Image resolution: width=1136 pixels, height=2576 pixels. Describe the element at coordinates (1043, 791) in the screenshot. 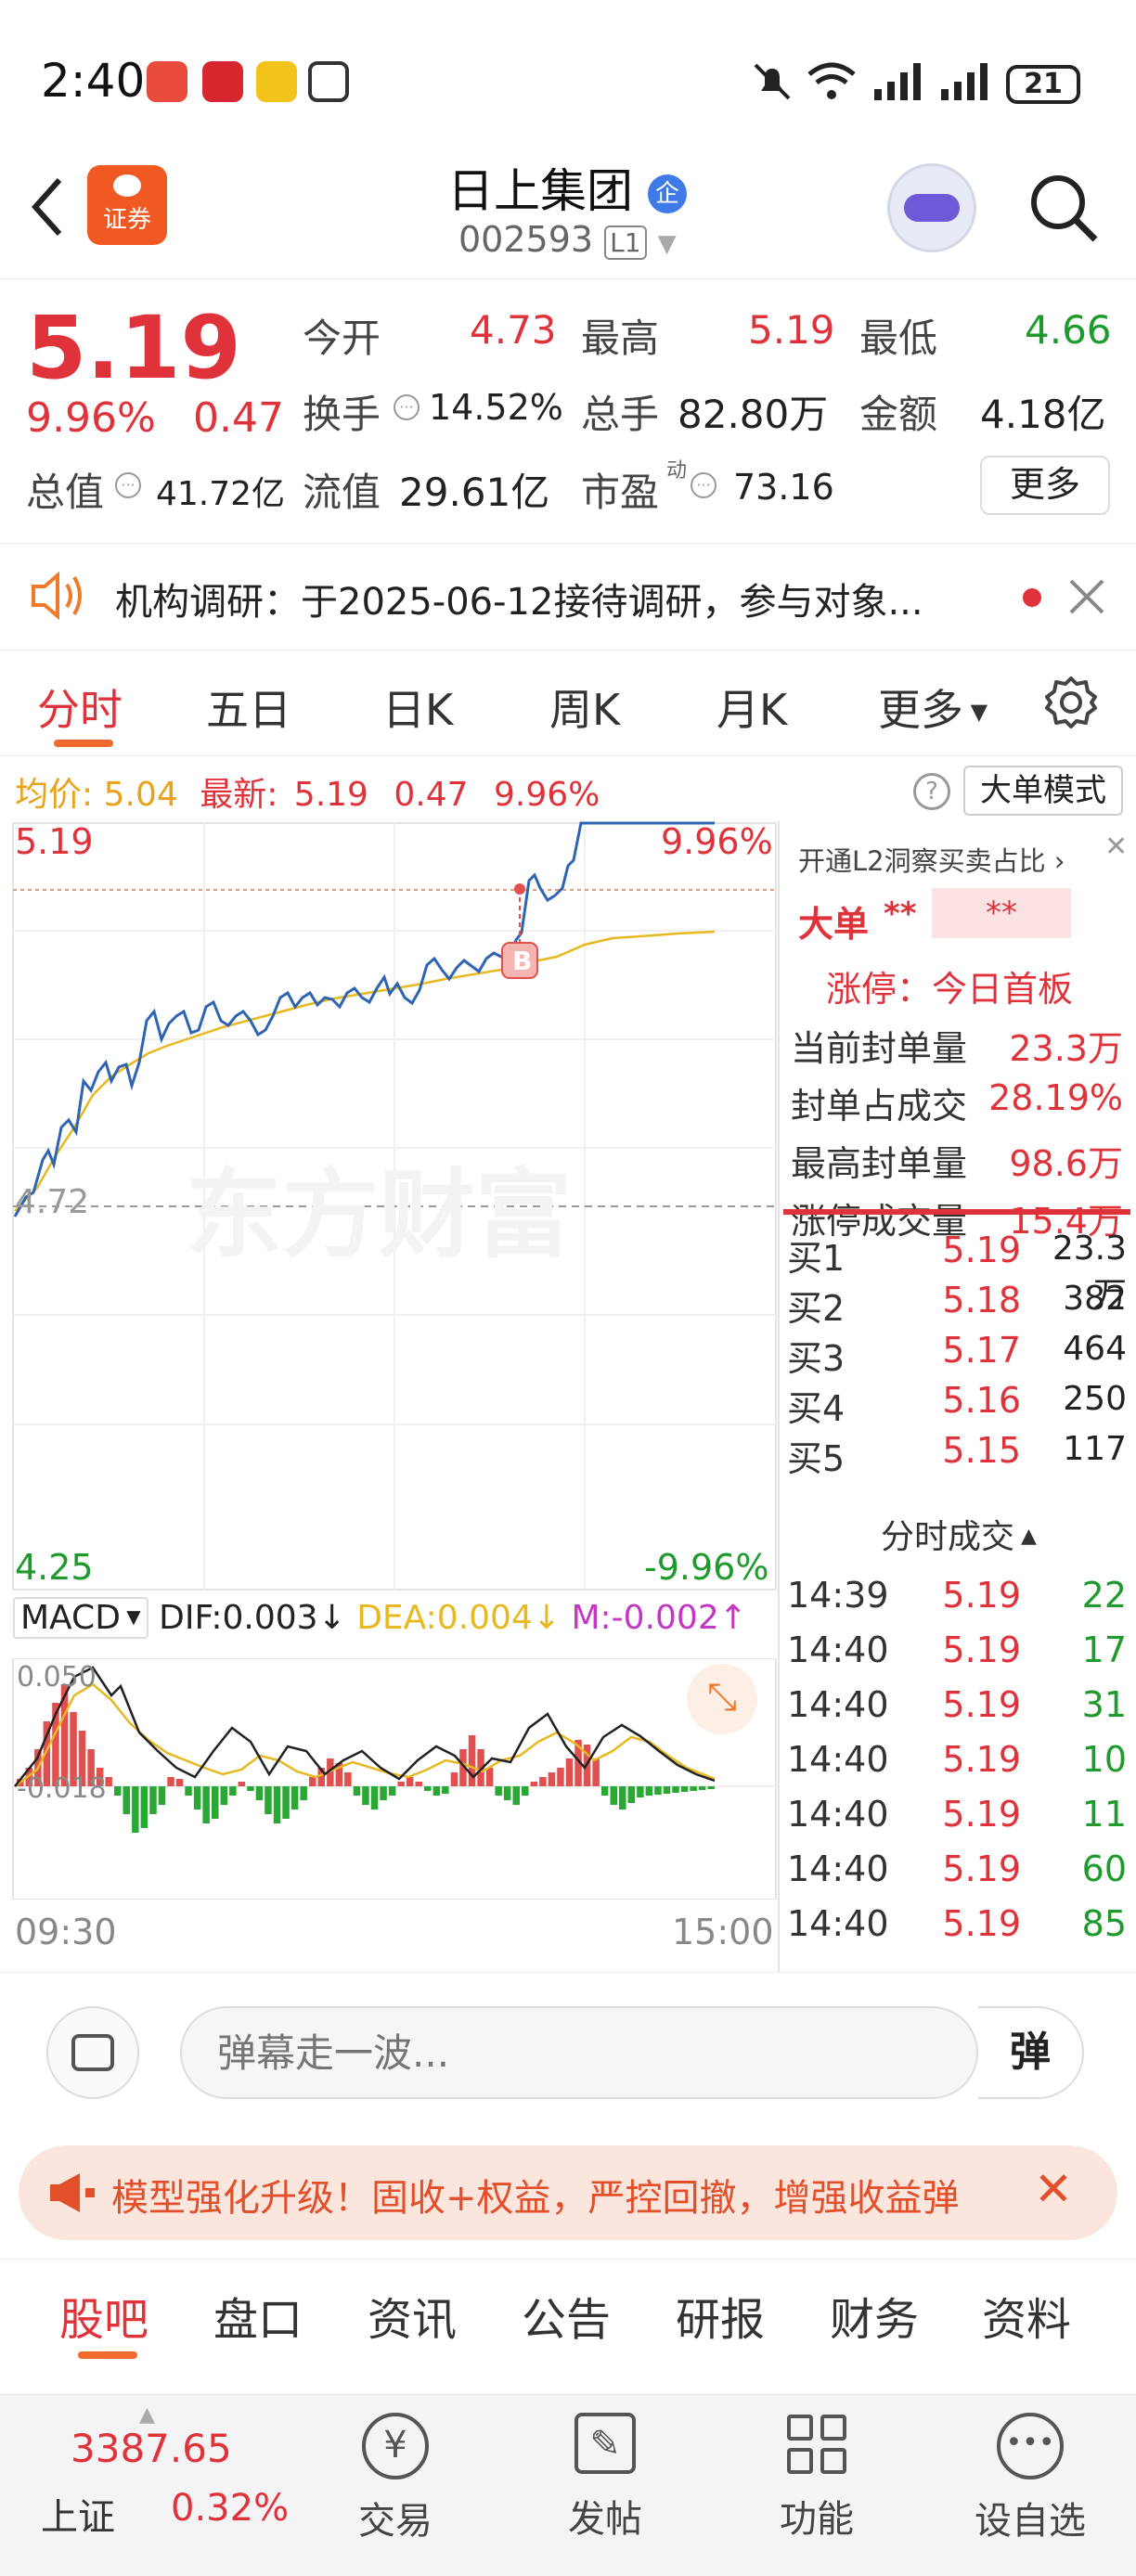

I see `big-order-mode-button: 大单模式` at that location.